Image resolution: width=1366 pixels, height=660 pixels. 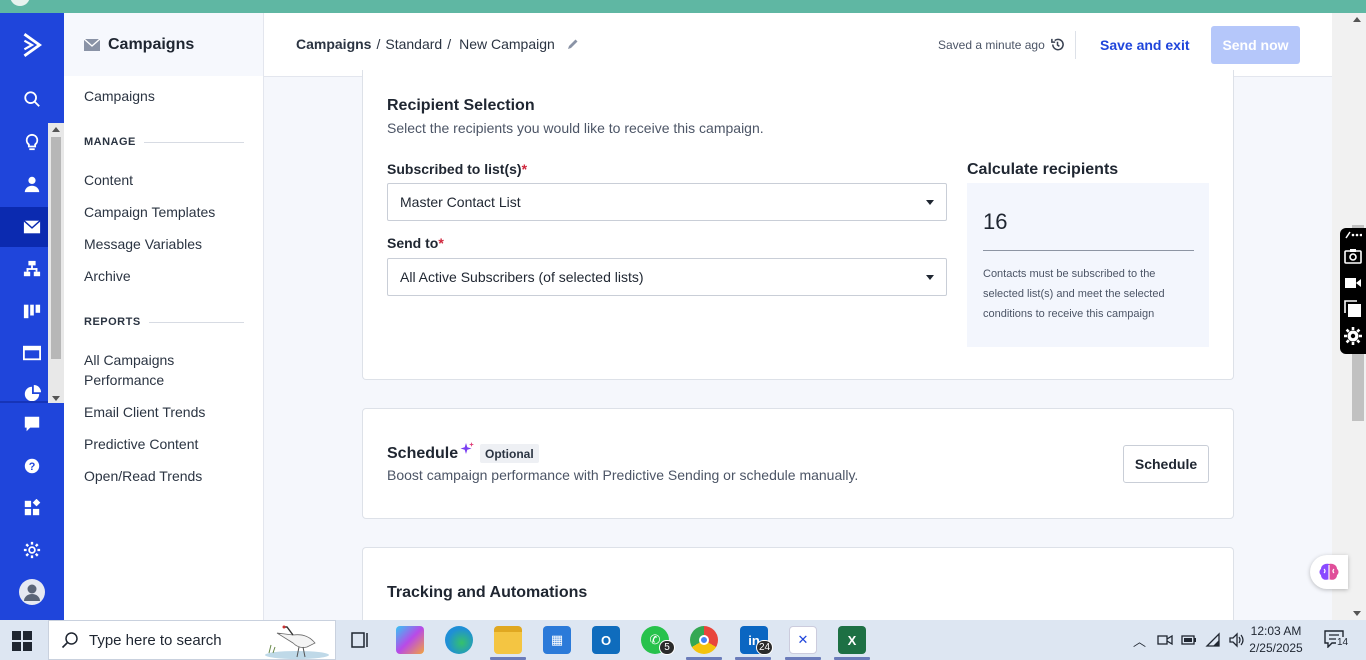 I want to click on recipient-selection-title: Recipient Selection, so click(x=461, y=105).